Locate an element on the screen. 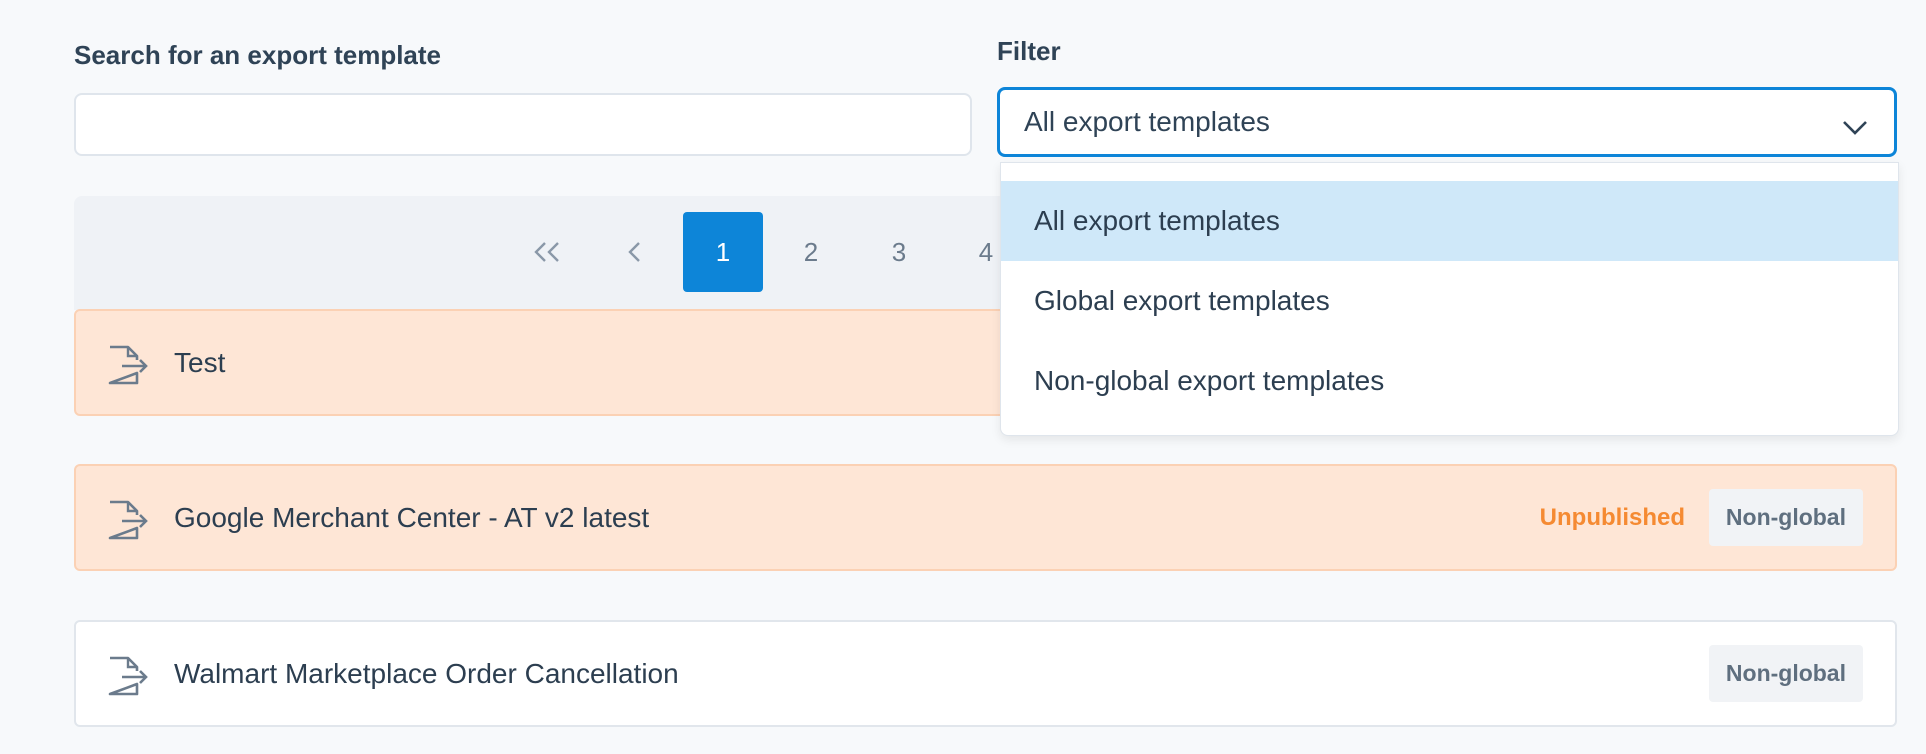 The image size is (1926, 754). chevron-left-icon is located at coordinates (635, 252).